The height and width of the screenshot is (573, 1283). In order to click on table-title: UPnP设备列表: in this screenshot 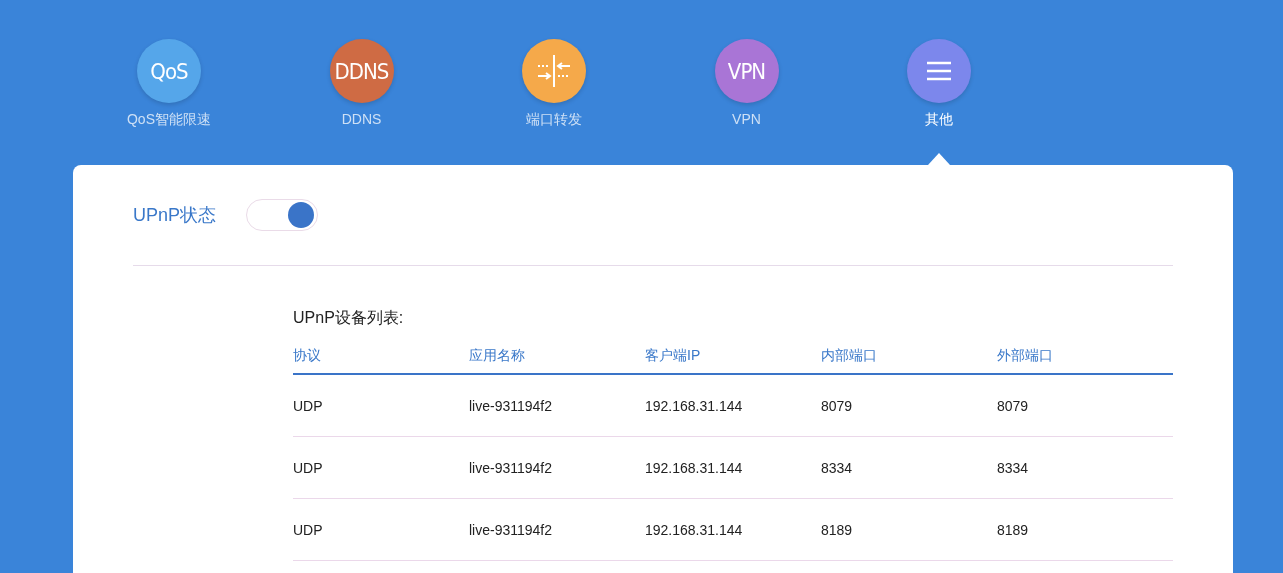, I will do `click(349, 318)`.